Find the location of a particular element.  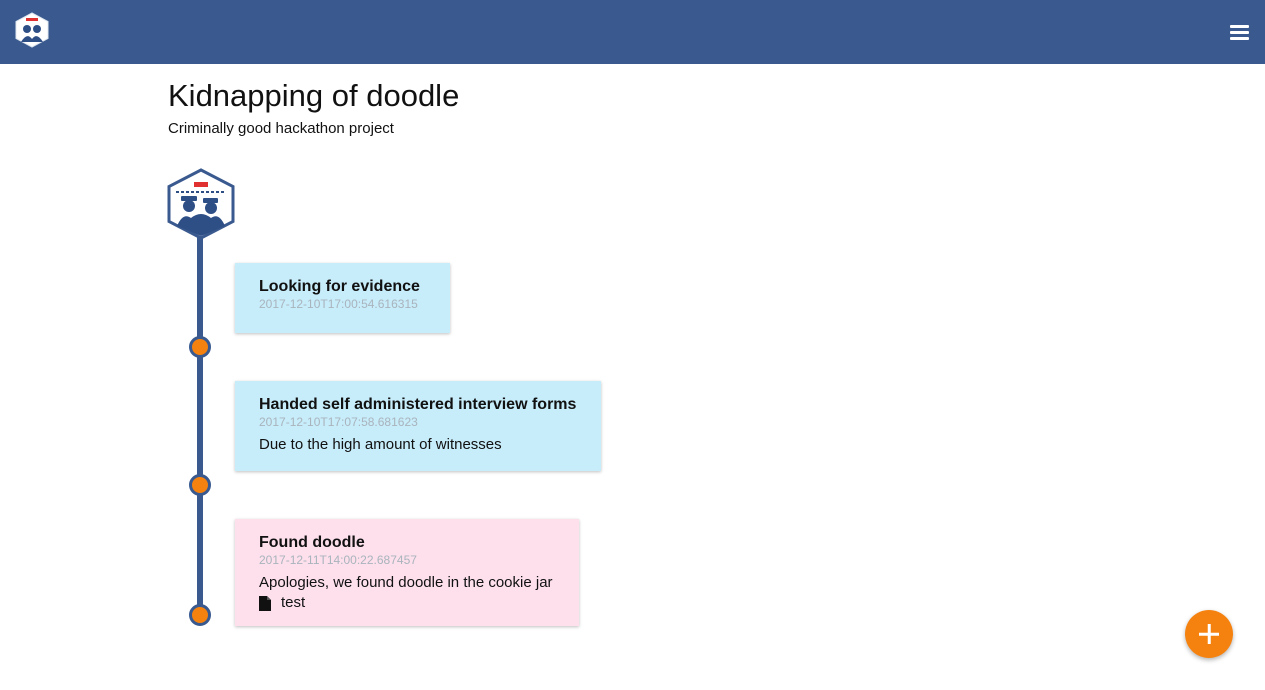

app-logo-icon is located at coordinates (32, 30).